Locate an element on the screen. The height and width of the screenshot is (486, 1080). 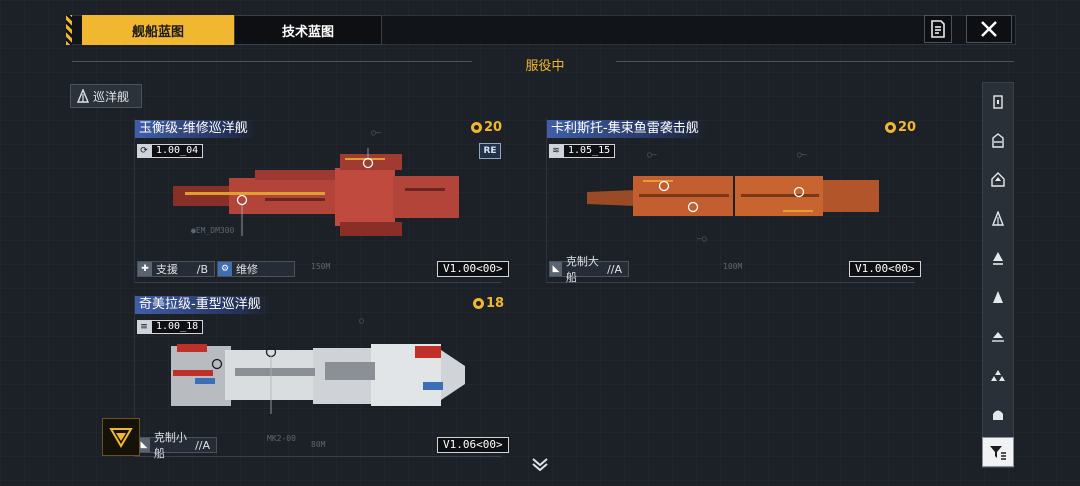
ship-class-1-icon is located at coordinates (998, 102).